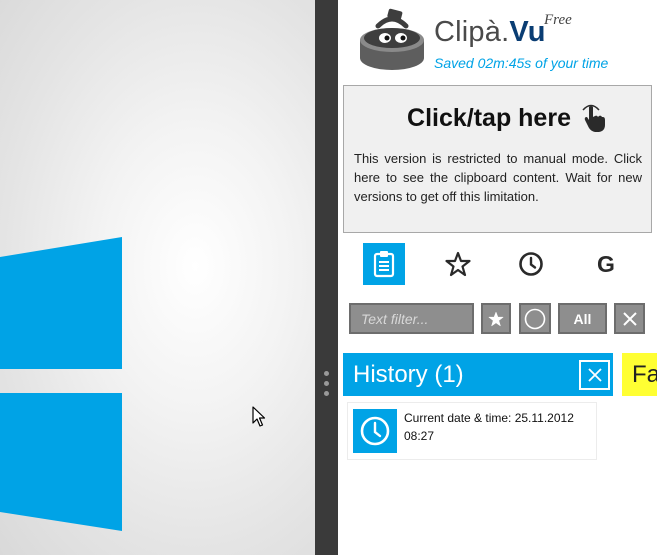 This screenshot has height=555, width=657. I want to click on app-title: Clipà.Vu, so click(490, 32).